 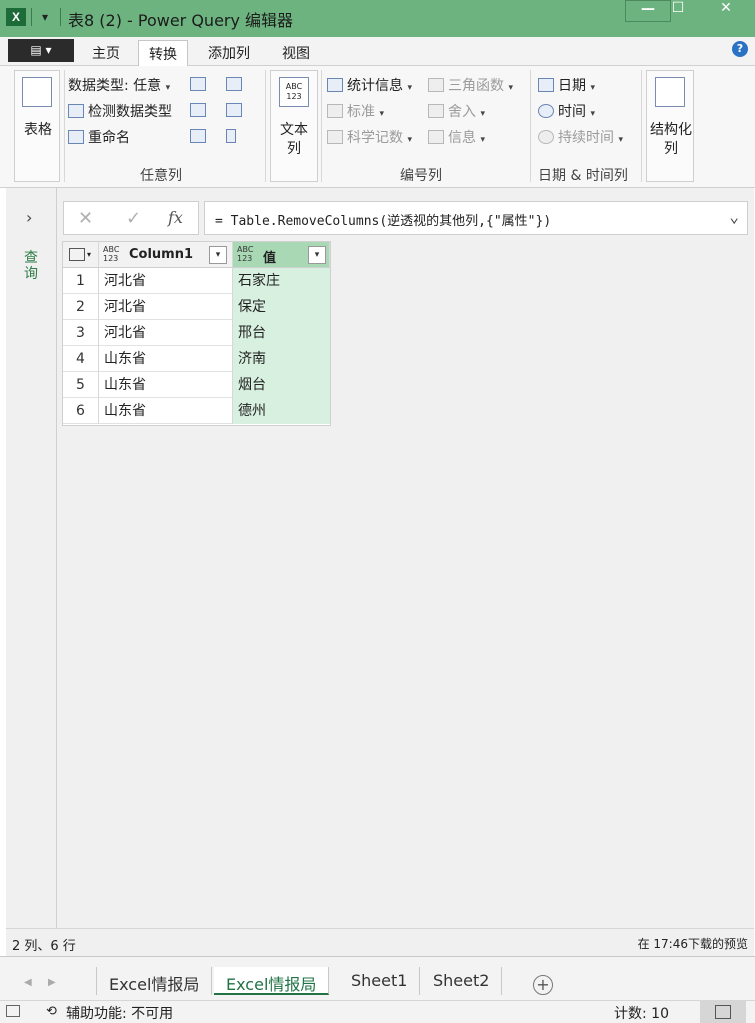 What do you see at coordinates (52, 982) in the screenshot?
I see `next-sheet-icon: ▶` at bounding box center [52, 982].